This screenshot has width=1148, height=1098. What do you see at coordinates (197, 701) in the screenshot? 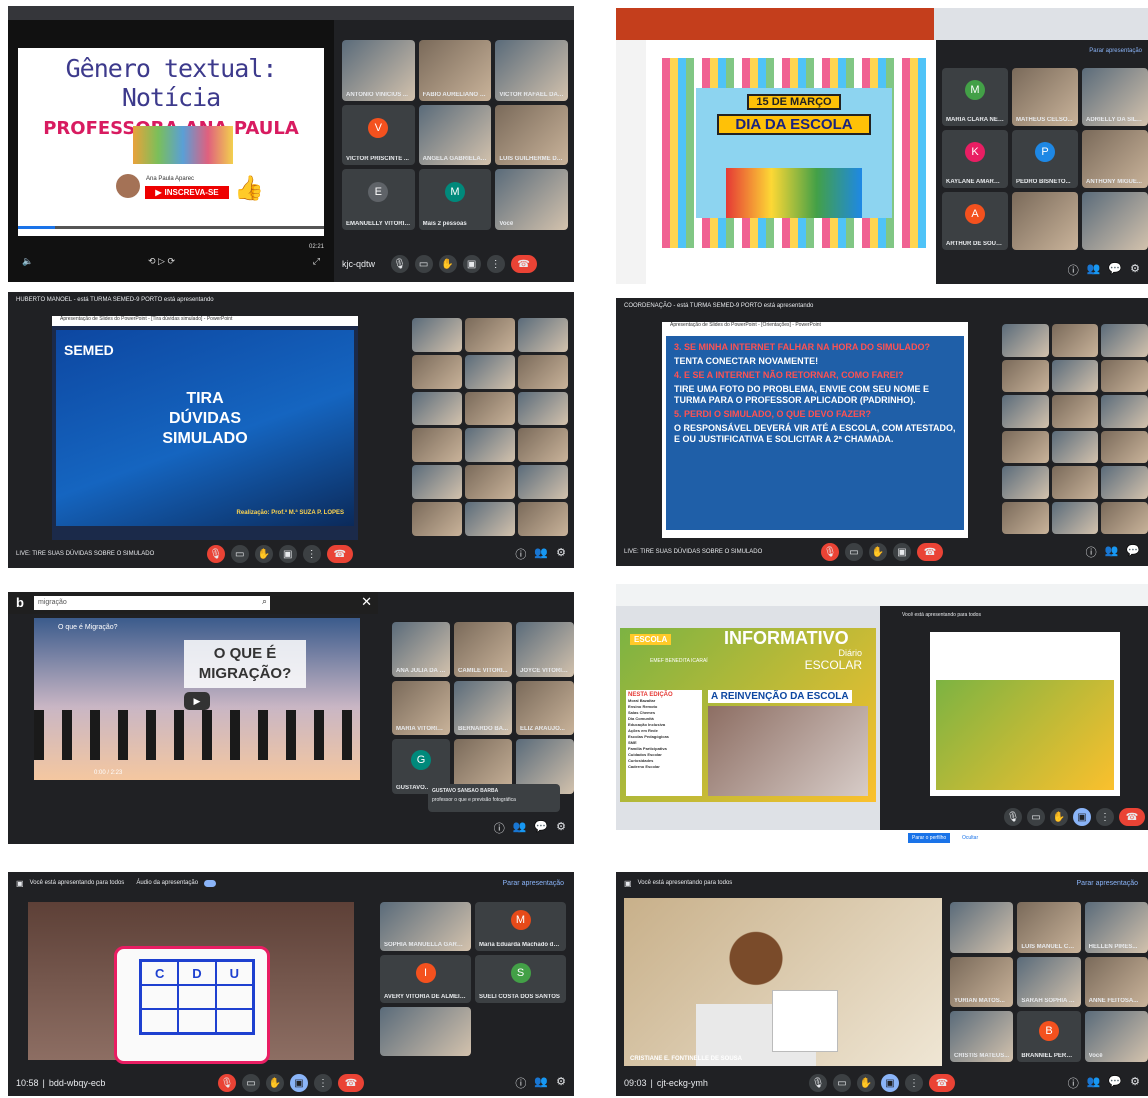
I see `play-button: ▶` at bounding box center [197, 701].